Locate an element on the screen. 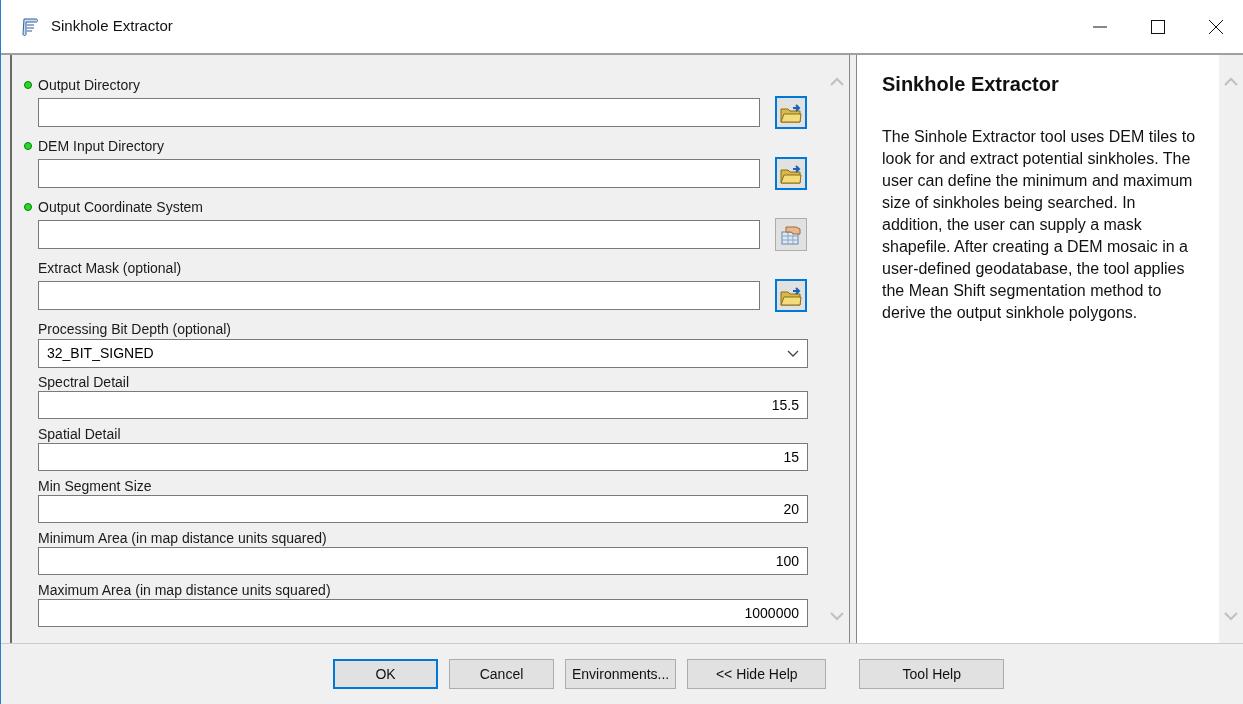 This screenshot has height=704, width=1243. dialog-button: Tool Help is located at coordinates (932, 674).